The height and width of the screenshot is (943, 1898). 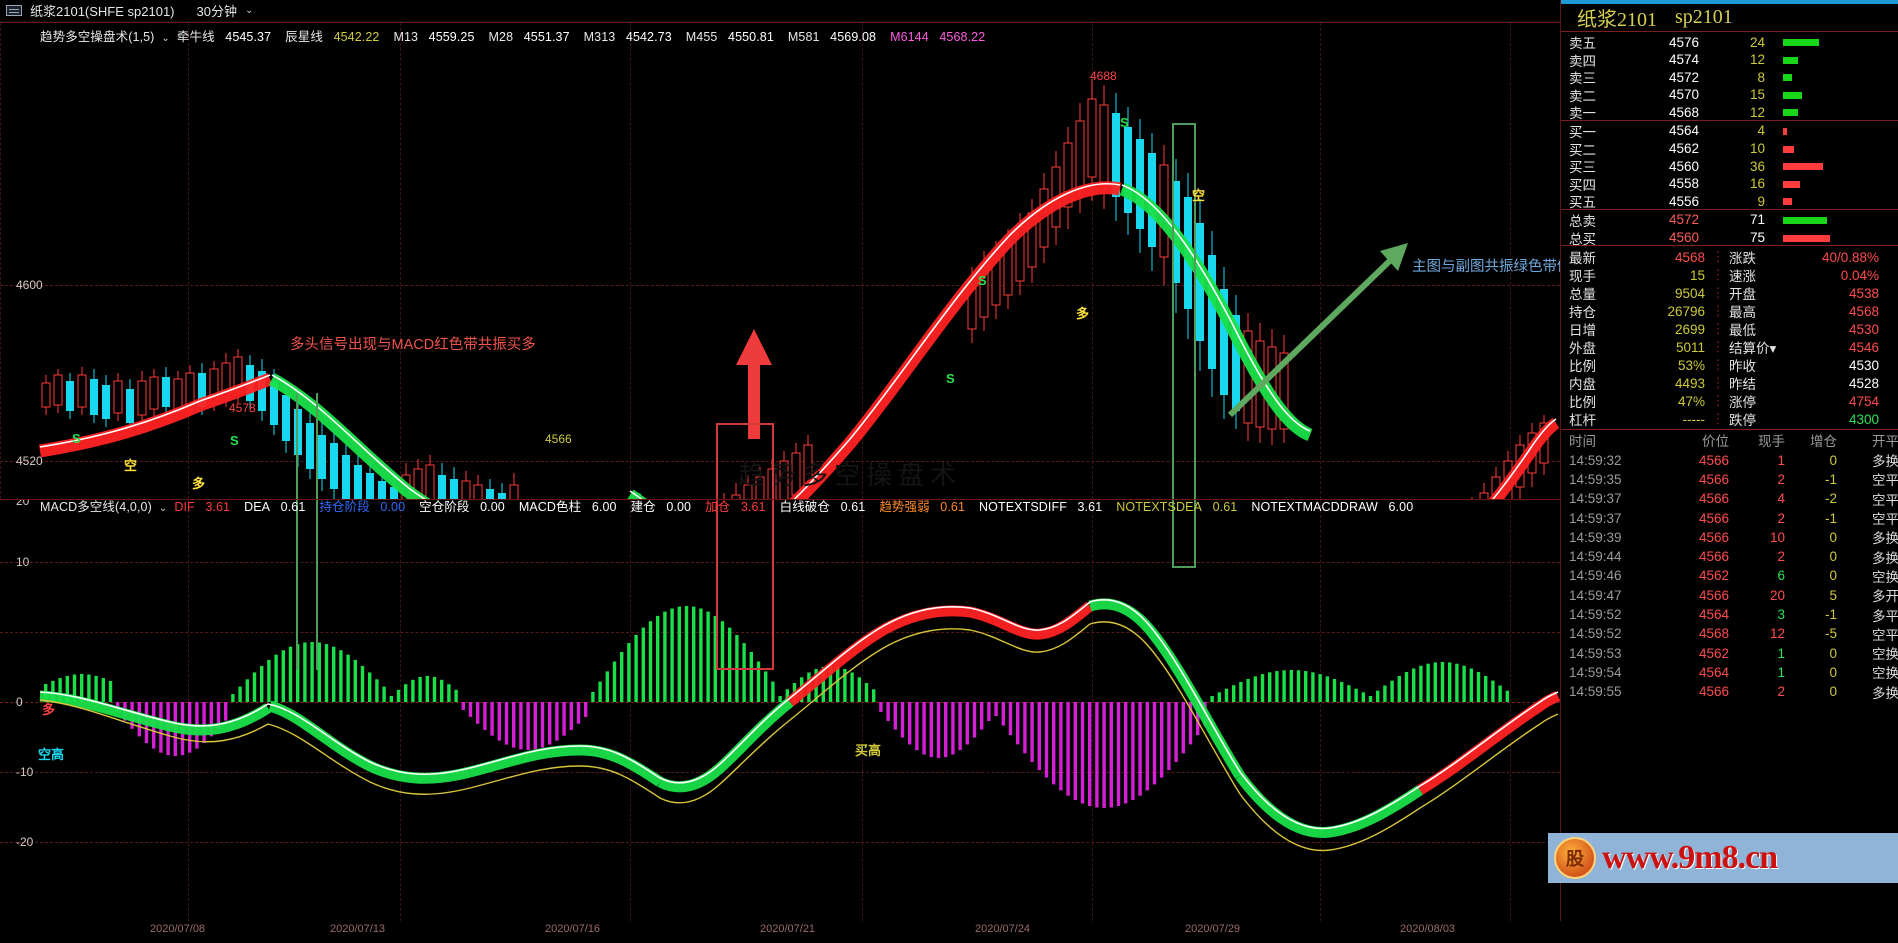 I want to click on stat-value-2: 40/0.88%, so click(x=1850, y=257).